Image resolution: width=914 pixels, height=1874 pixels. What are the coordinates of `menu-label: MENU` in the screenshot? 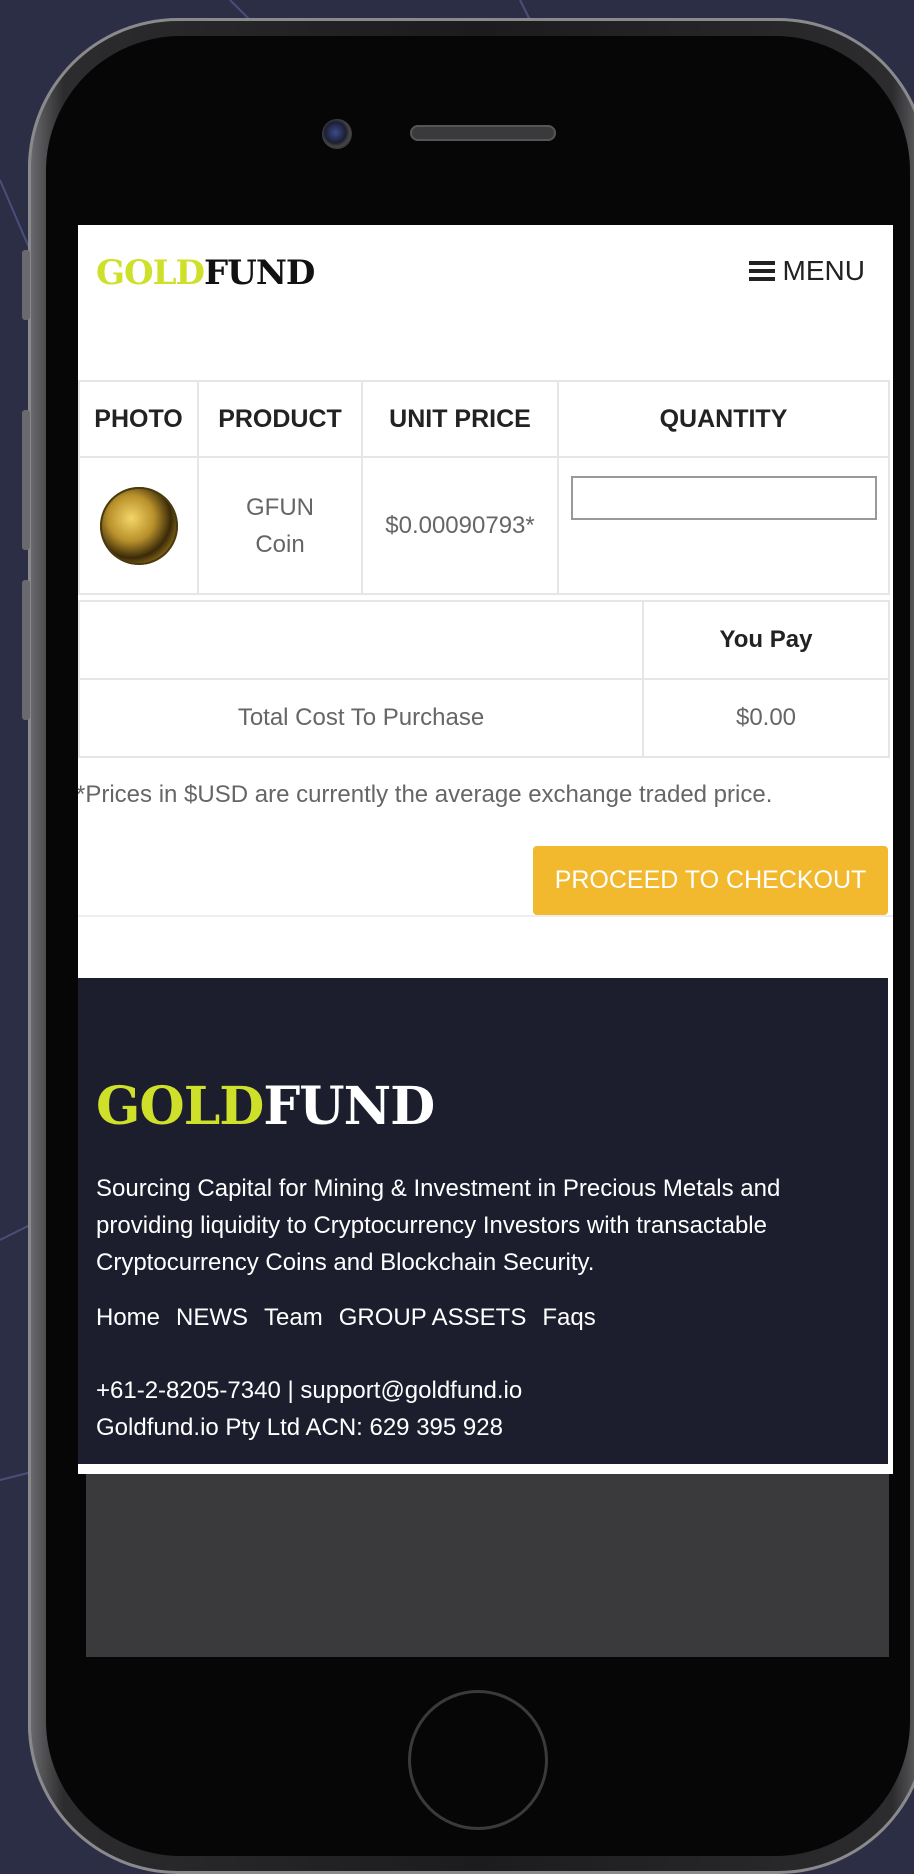 It's located at (823, 270).